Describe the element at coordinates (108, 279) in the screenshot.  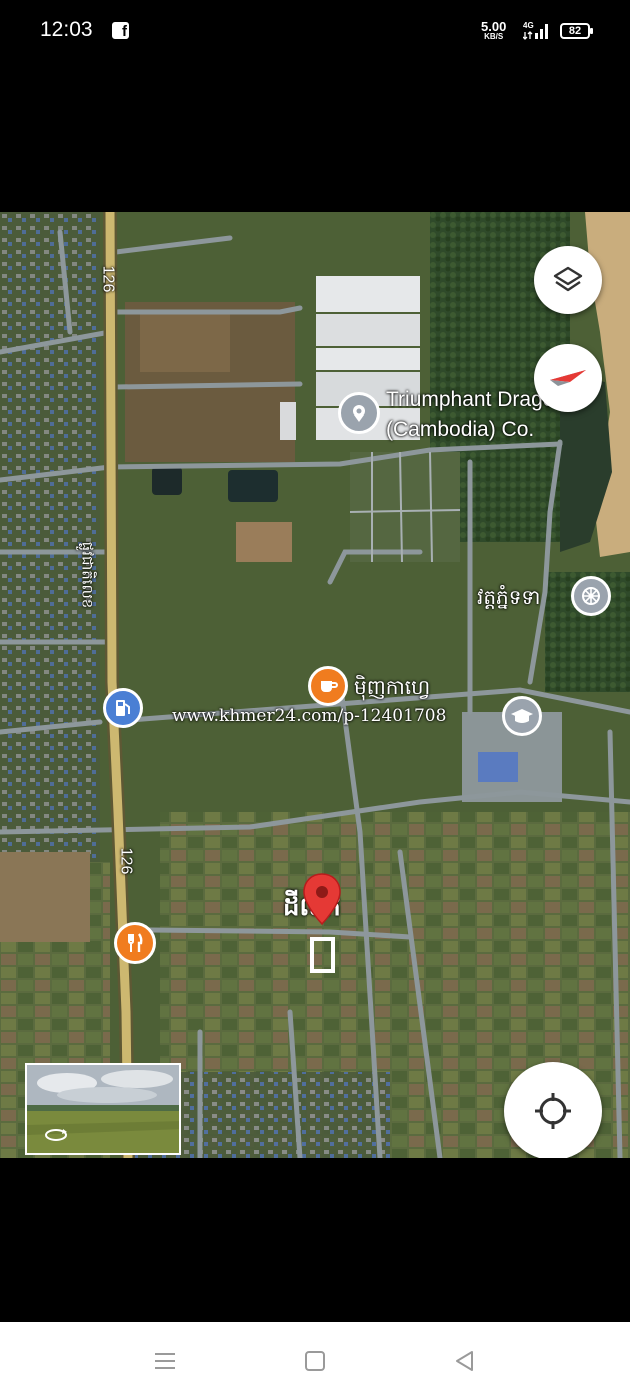
I see `road-126-label-top: 126` at that location.